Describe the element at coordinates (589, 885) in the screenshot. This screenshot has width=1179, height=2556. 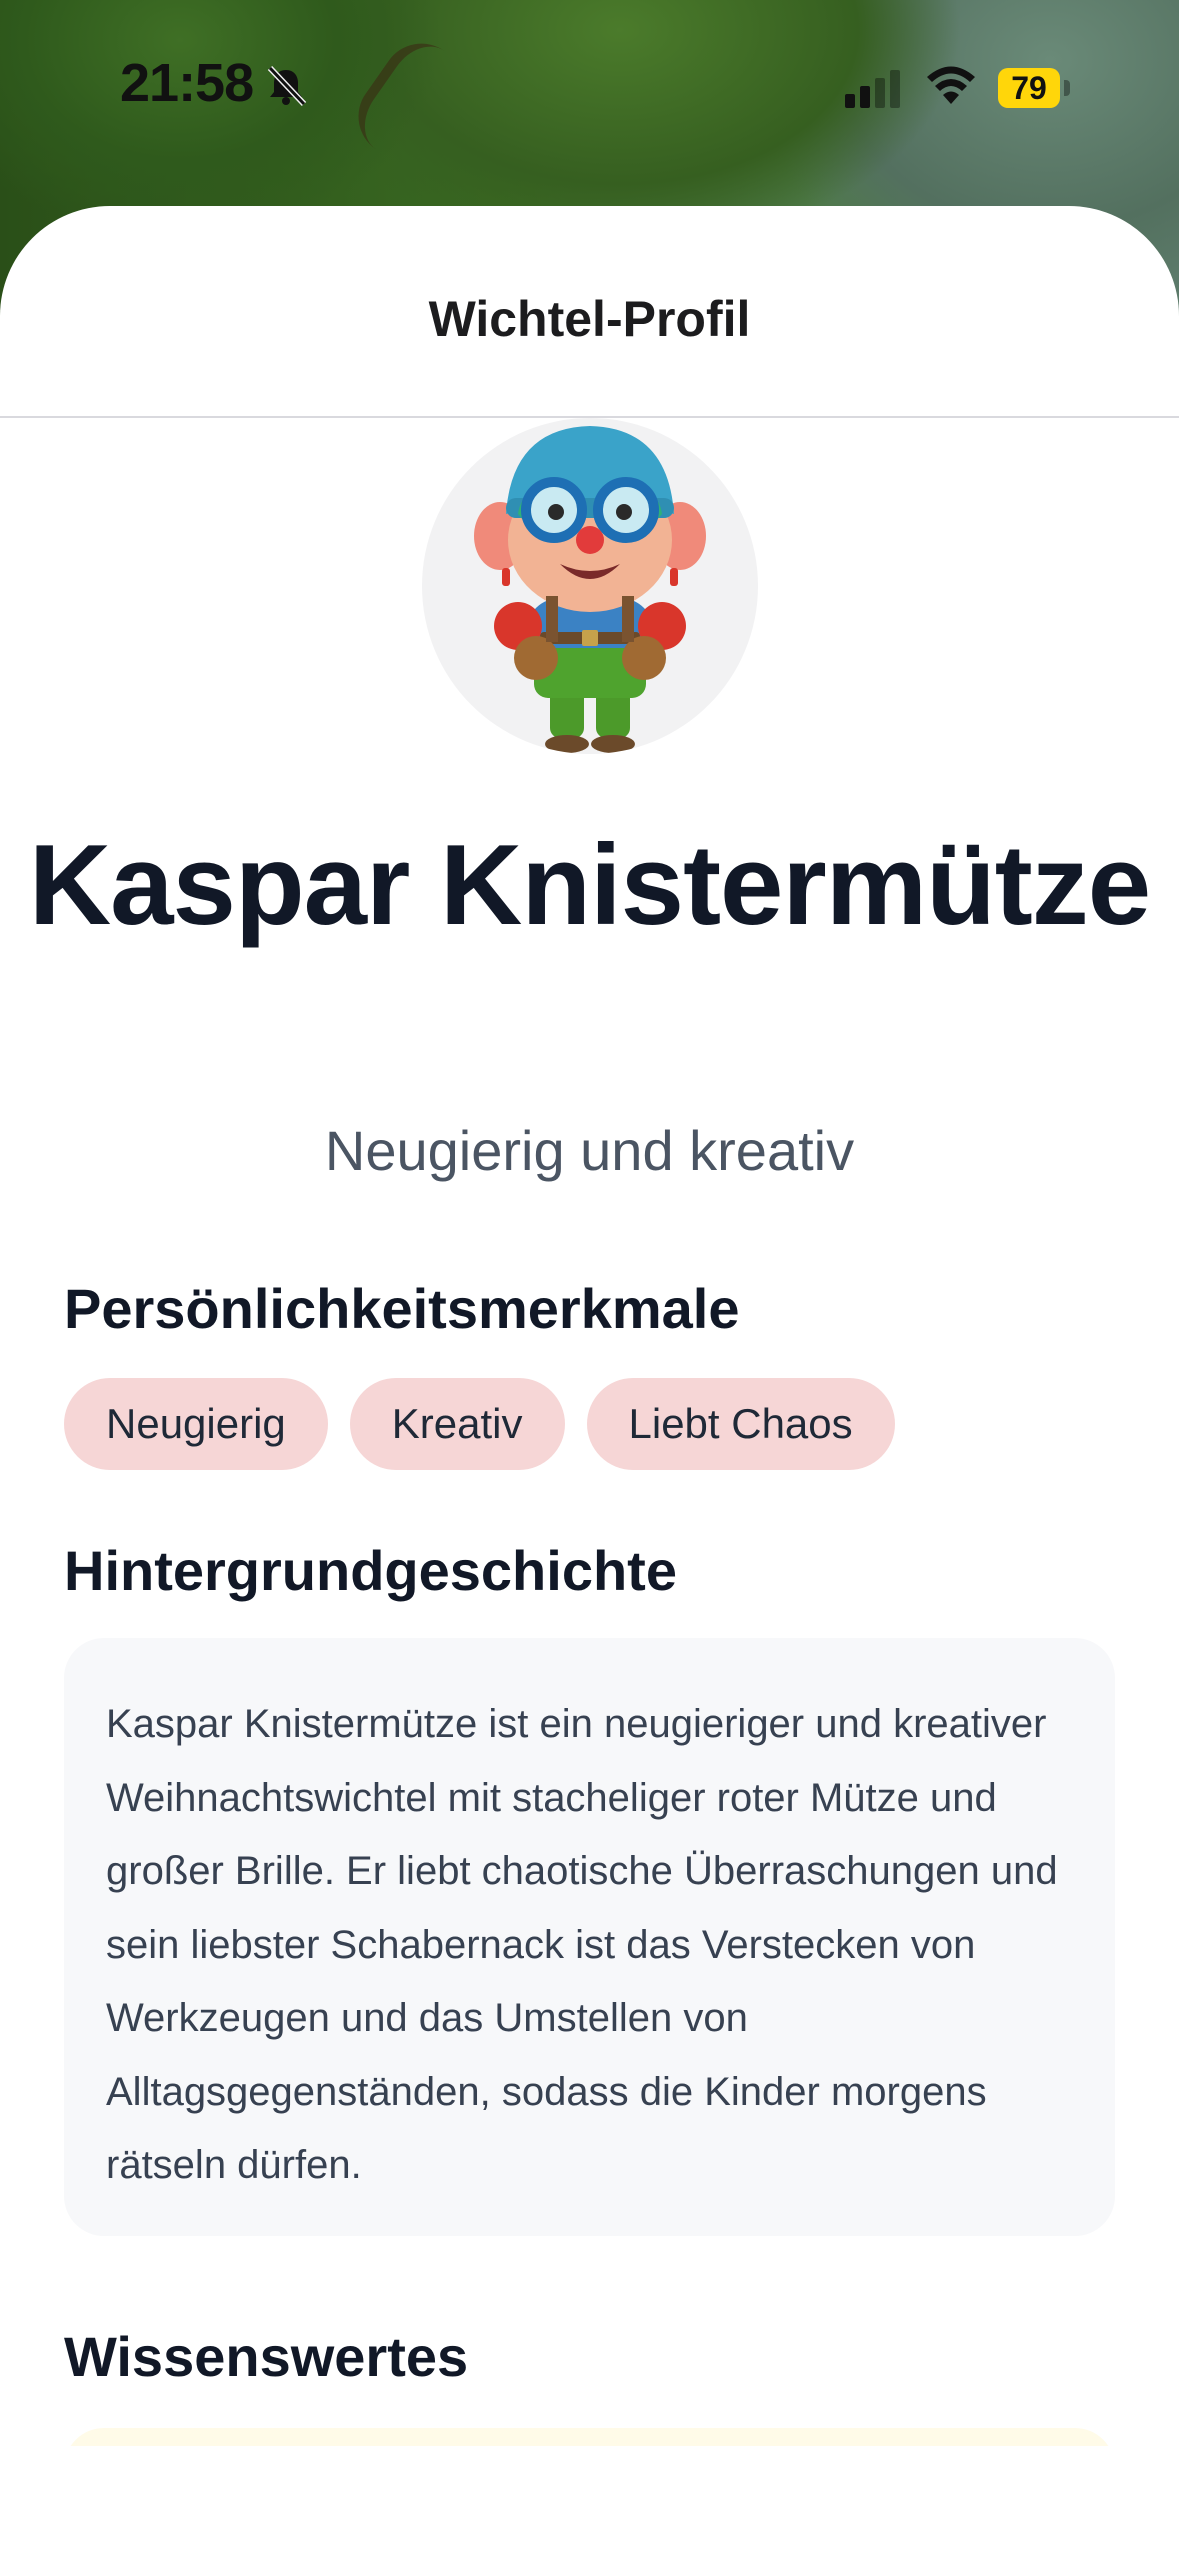
I see `elf-name: Kaspar Knistermütze` at that location.